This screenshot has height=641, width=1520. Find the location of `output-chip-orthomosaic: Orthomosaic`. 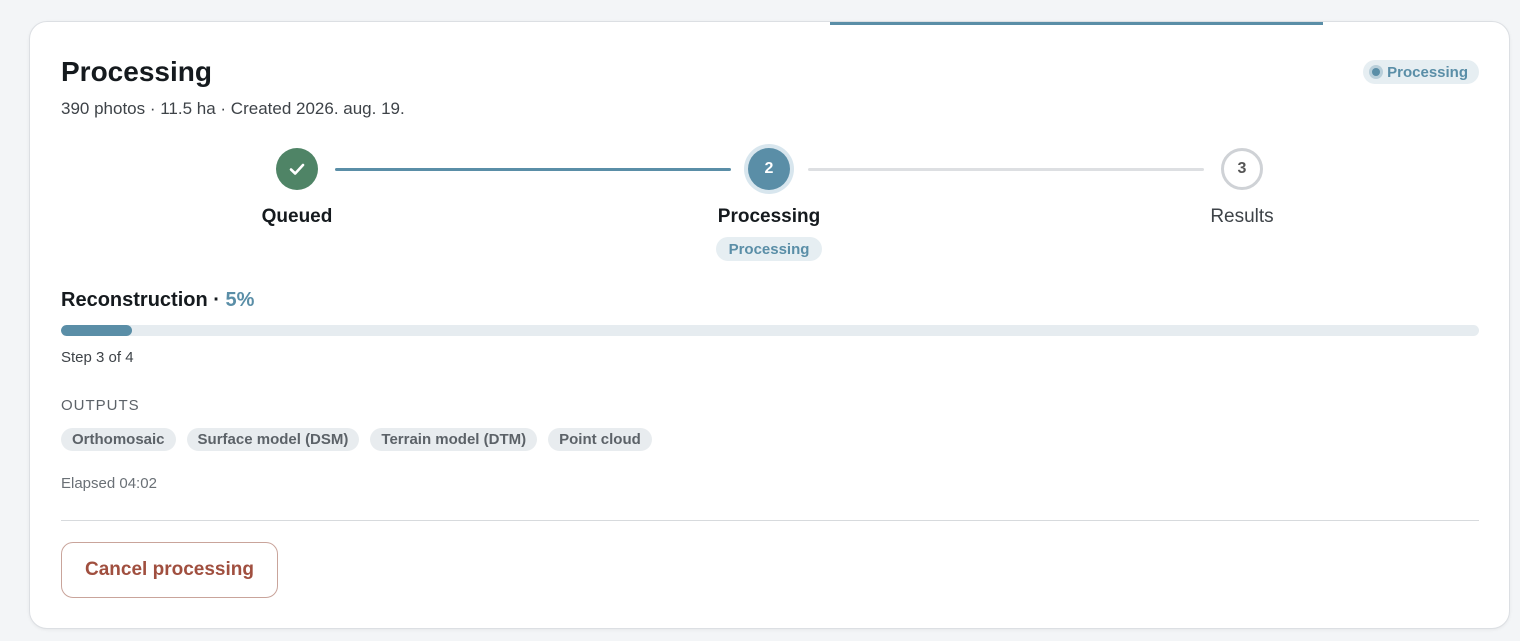

output-chip-orthomosaic: Orthomosaic is located at coordinates (118, 439).